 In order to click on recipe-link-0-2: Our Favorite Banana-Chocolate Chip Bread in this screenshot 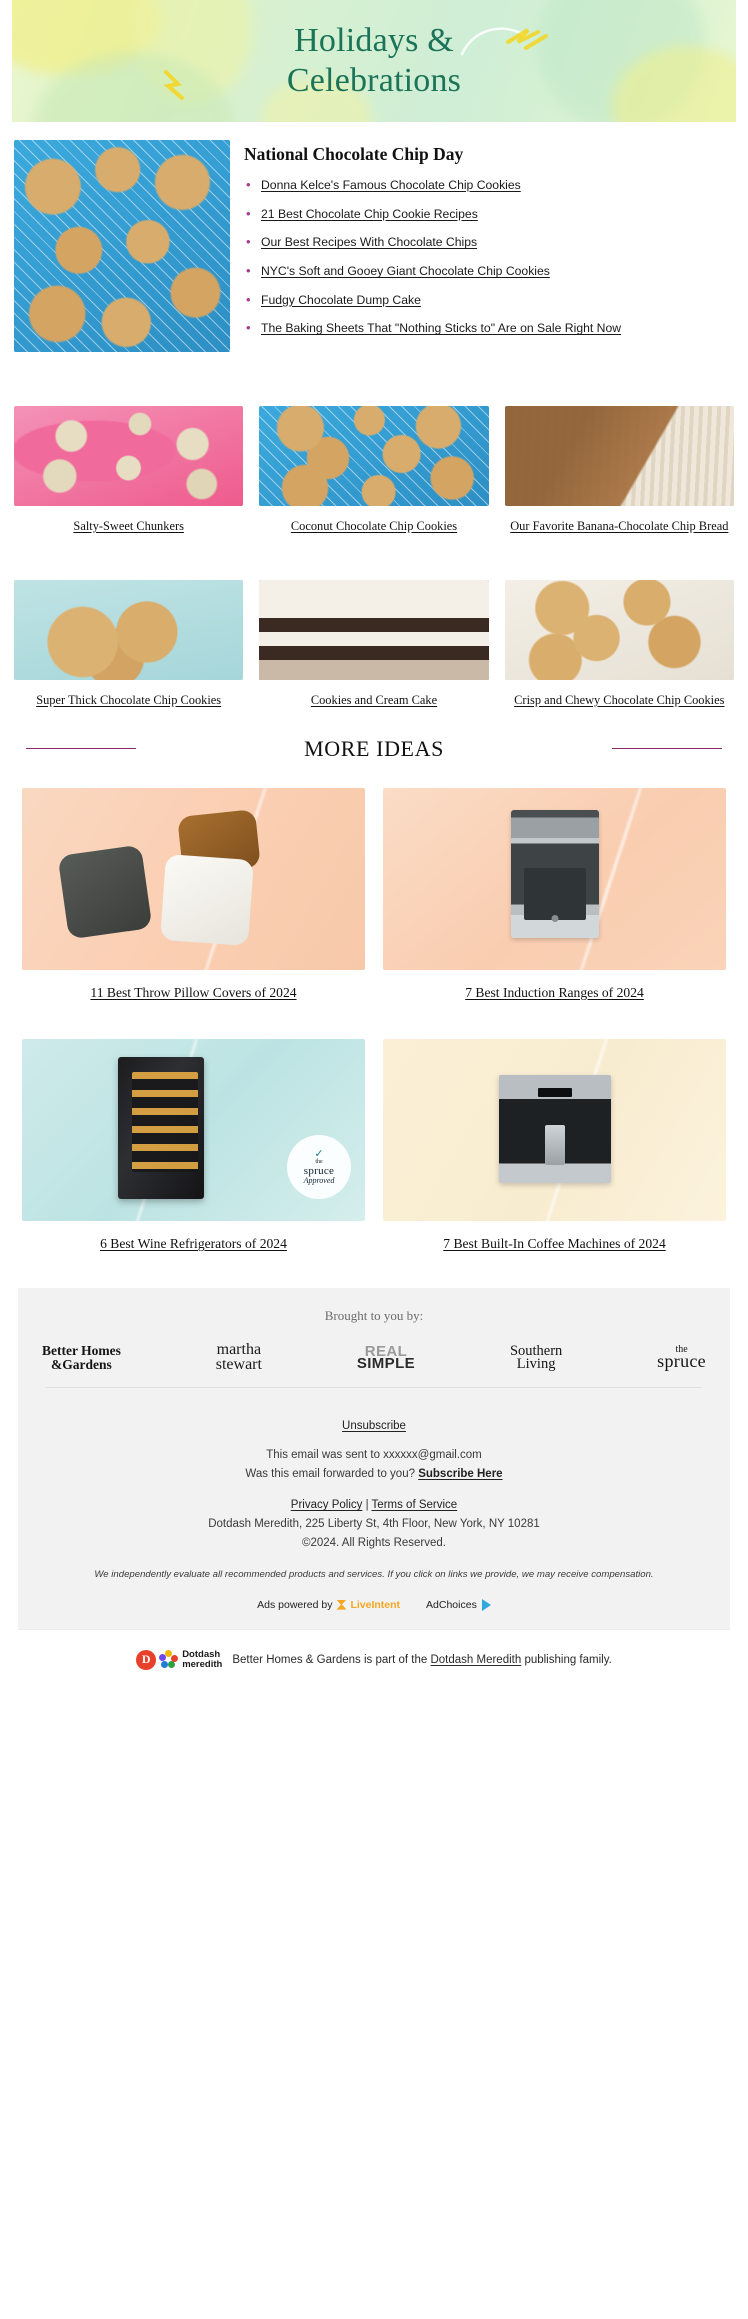, I will do `click(619, 526)`.